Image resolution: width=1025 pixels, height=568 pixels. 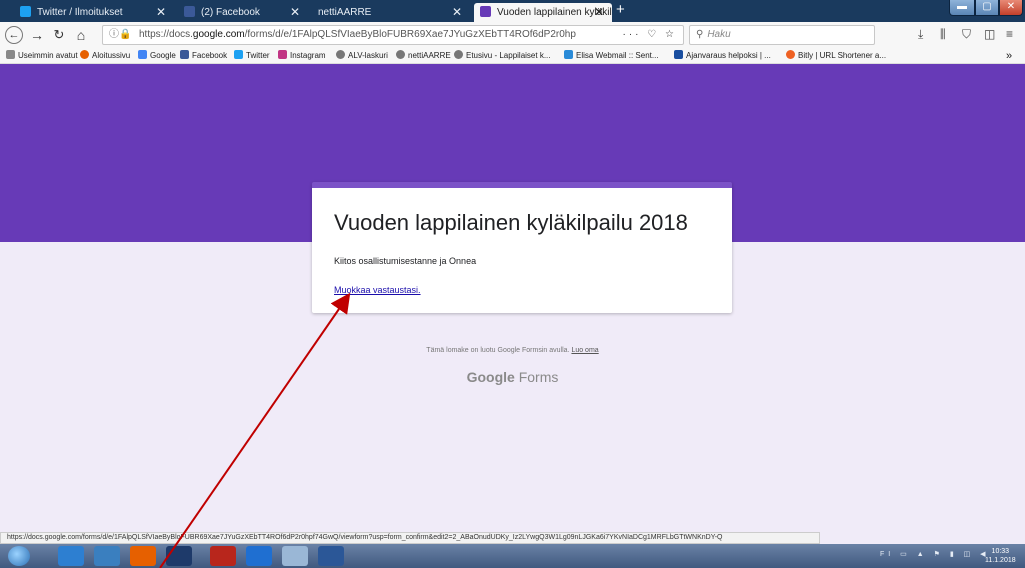 I want to click on start-button, so click(x=19, y=556).